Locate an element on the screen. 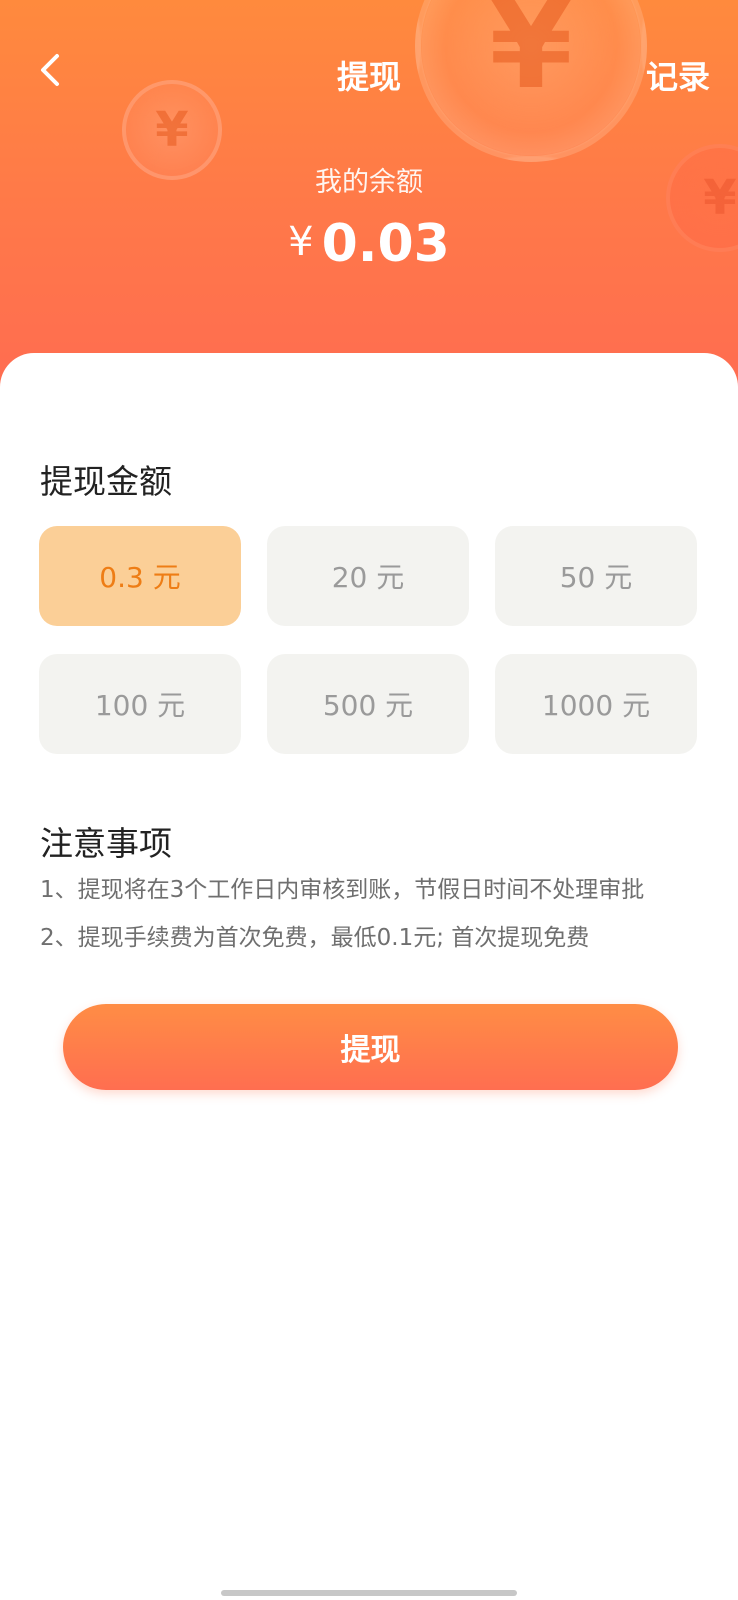 This screenshot has width=738, height=1600. notes-section-title: 注意事项 is located at coordinates (106, 843).